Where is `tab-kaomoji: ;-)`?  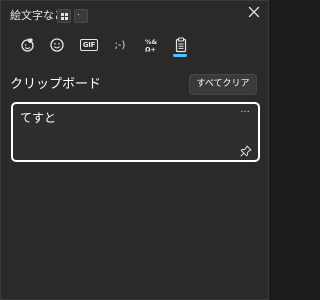 tab-kaomoji: ;-) is located at coordinates (120, 45).